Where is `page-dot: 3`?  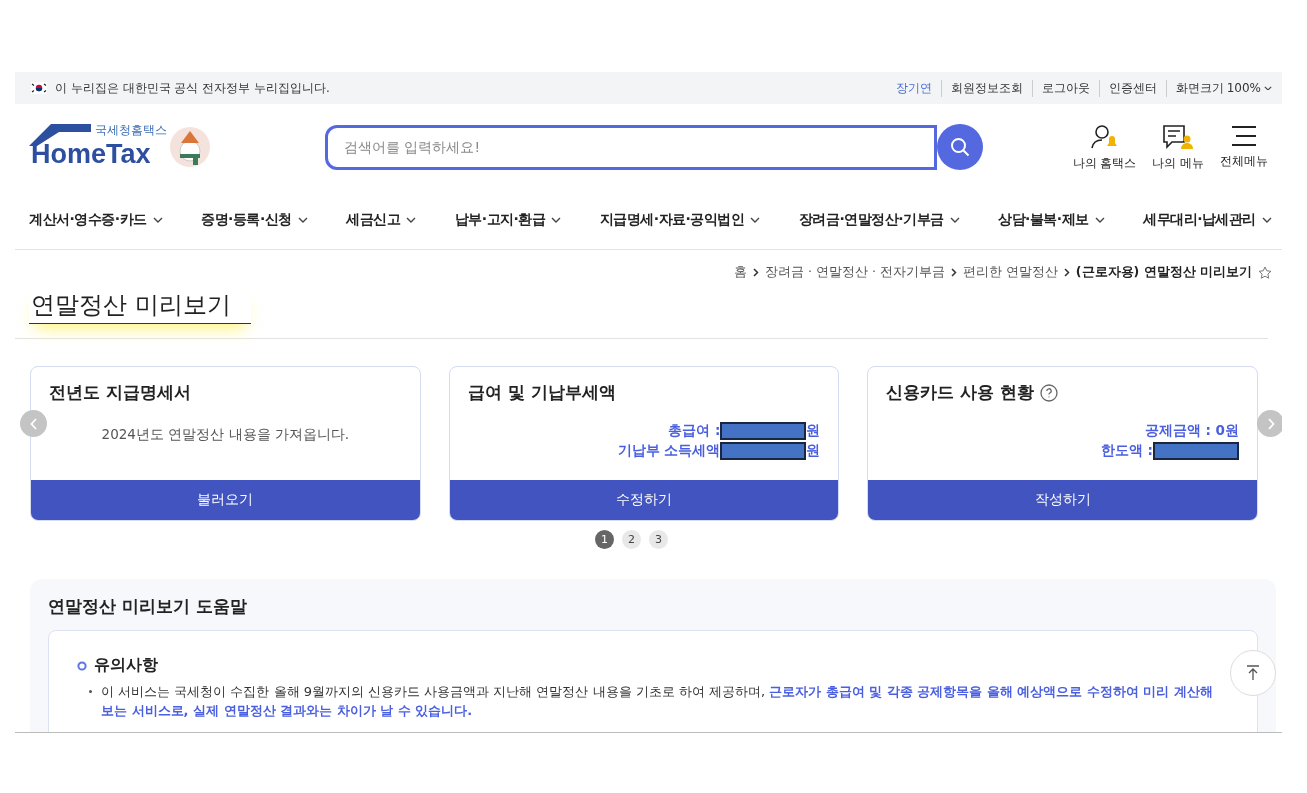
page-dot: 3 is located at coordinates (658, 539).